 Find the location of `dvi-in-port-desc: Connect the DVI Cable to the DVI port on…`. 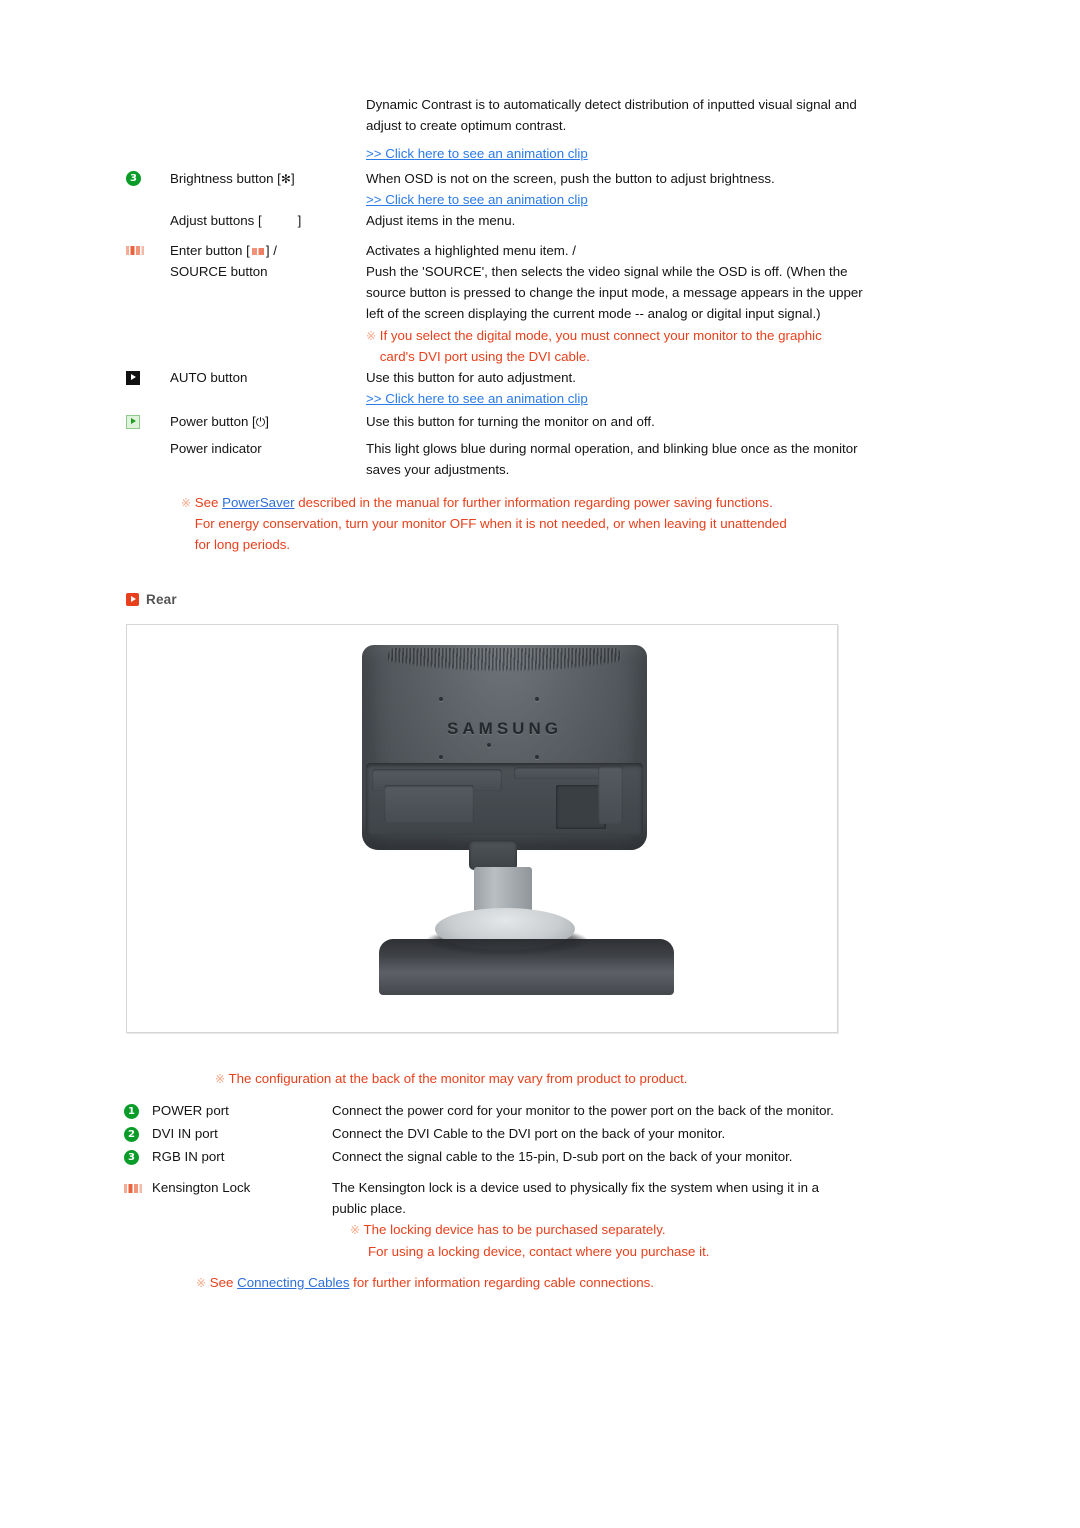

dvi-in-port-desc: Connect the DVI Cable to the DVI port on… is located at coordinates (529, 1133).